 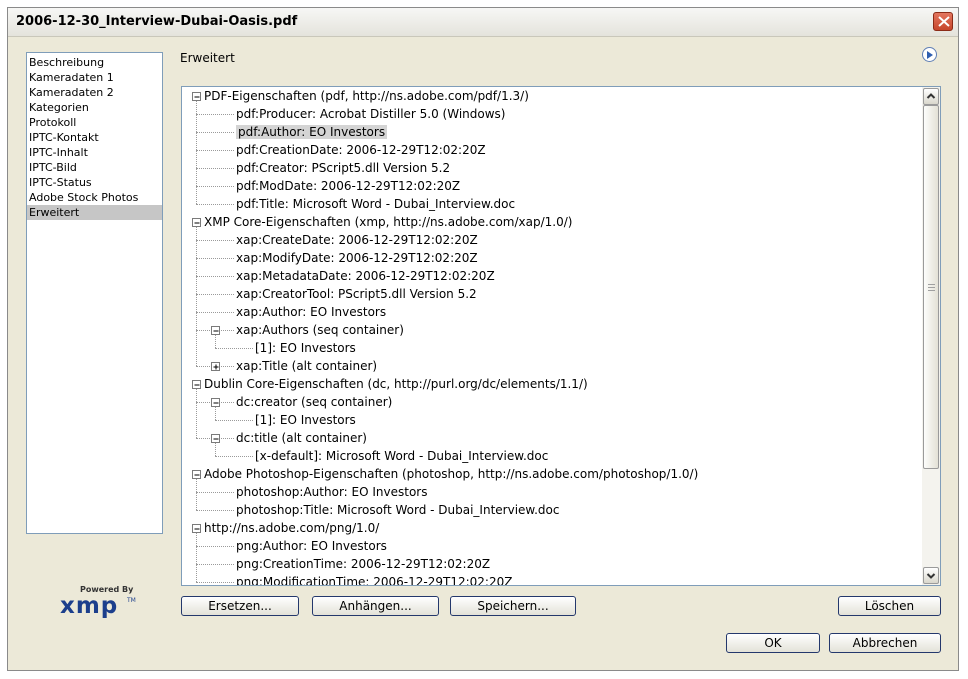 I want to click on tree-property-row: xap:MetadataDate: 2006-12-29T12:02:20Z, so click(x=365, y=276).